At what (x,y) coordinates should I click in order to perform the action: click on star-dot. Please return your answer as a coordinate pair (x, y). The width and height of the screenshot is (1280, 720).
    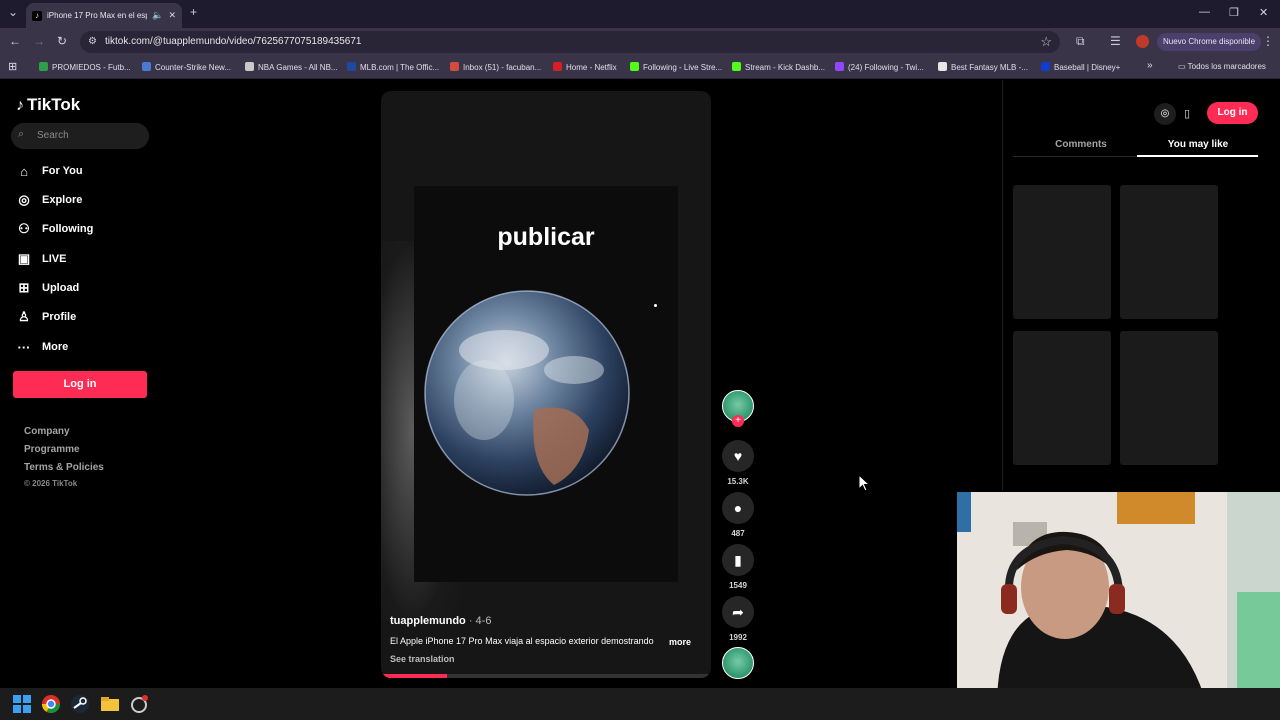
    Looking at the image, I should click on (655, 305).